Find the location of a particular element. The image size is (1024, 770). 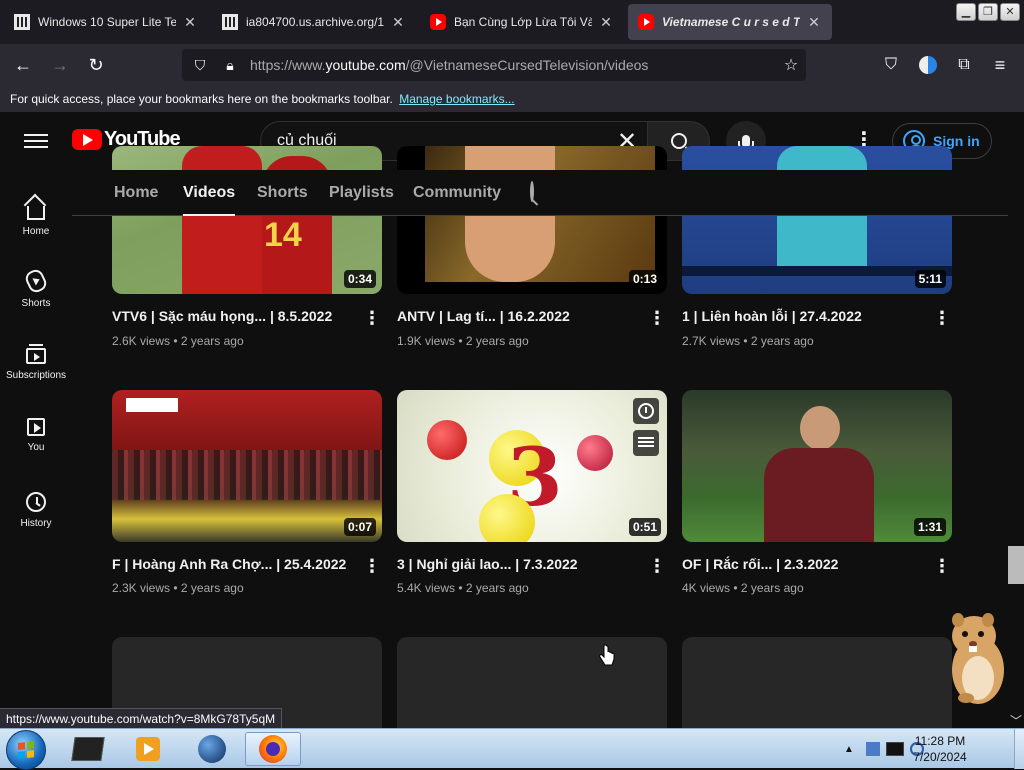

account-icon is located at coordinates (928, 65).